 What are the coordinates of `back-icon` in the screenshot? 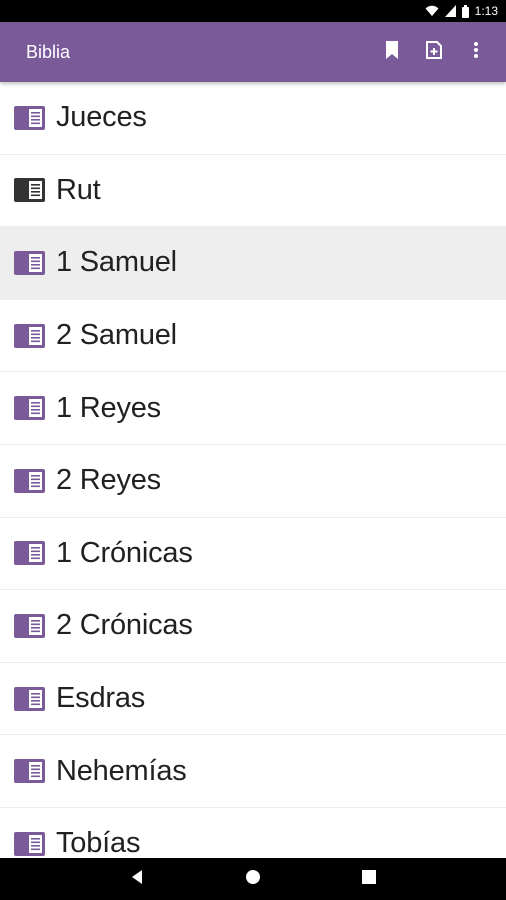 It's located at (137, 879).